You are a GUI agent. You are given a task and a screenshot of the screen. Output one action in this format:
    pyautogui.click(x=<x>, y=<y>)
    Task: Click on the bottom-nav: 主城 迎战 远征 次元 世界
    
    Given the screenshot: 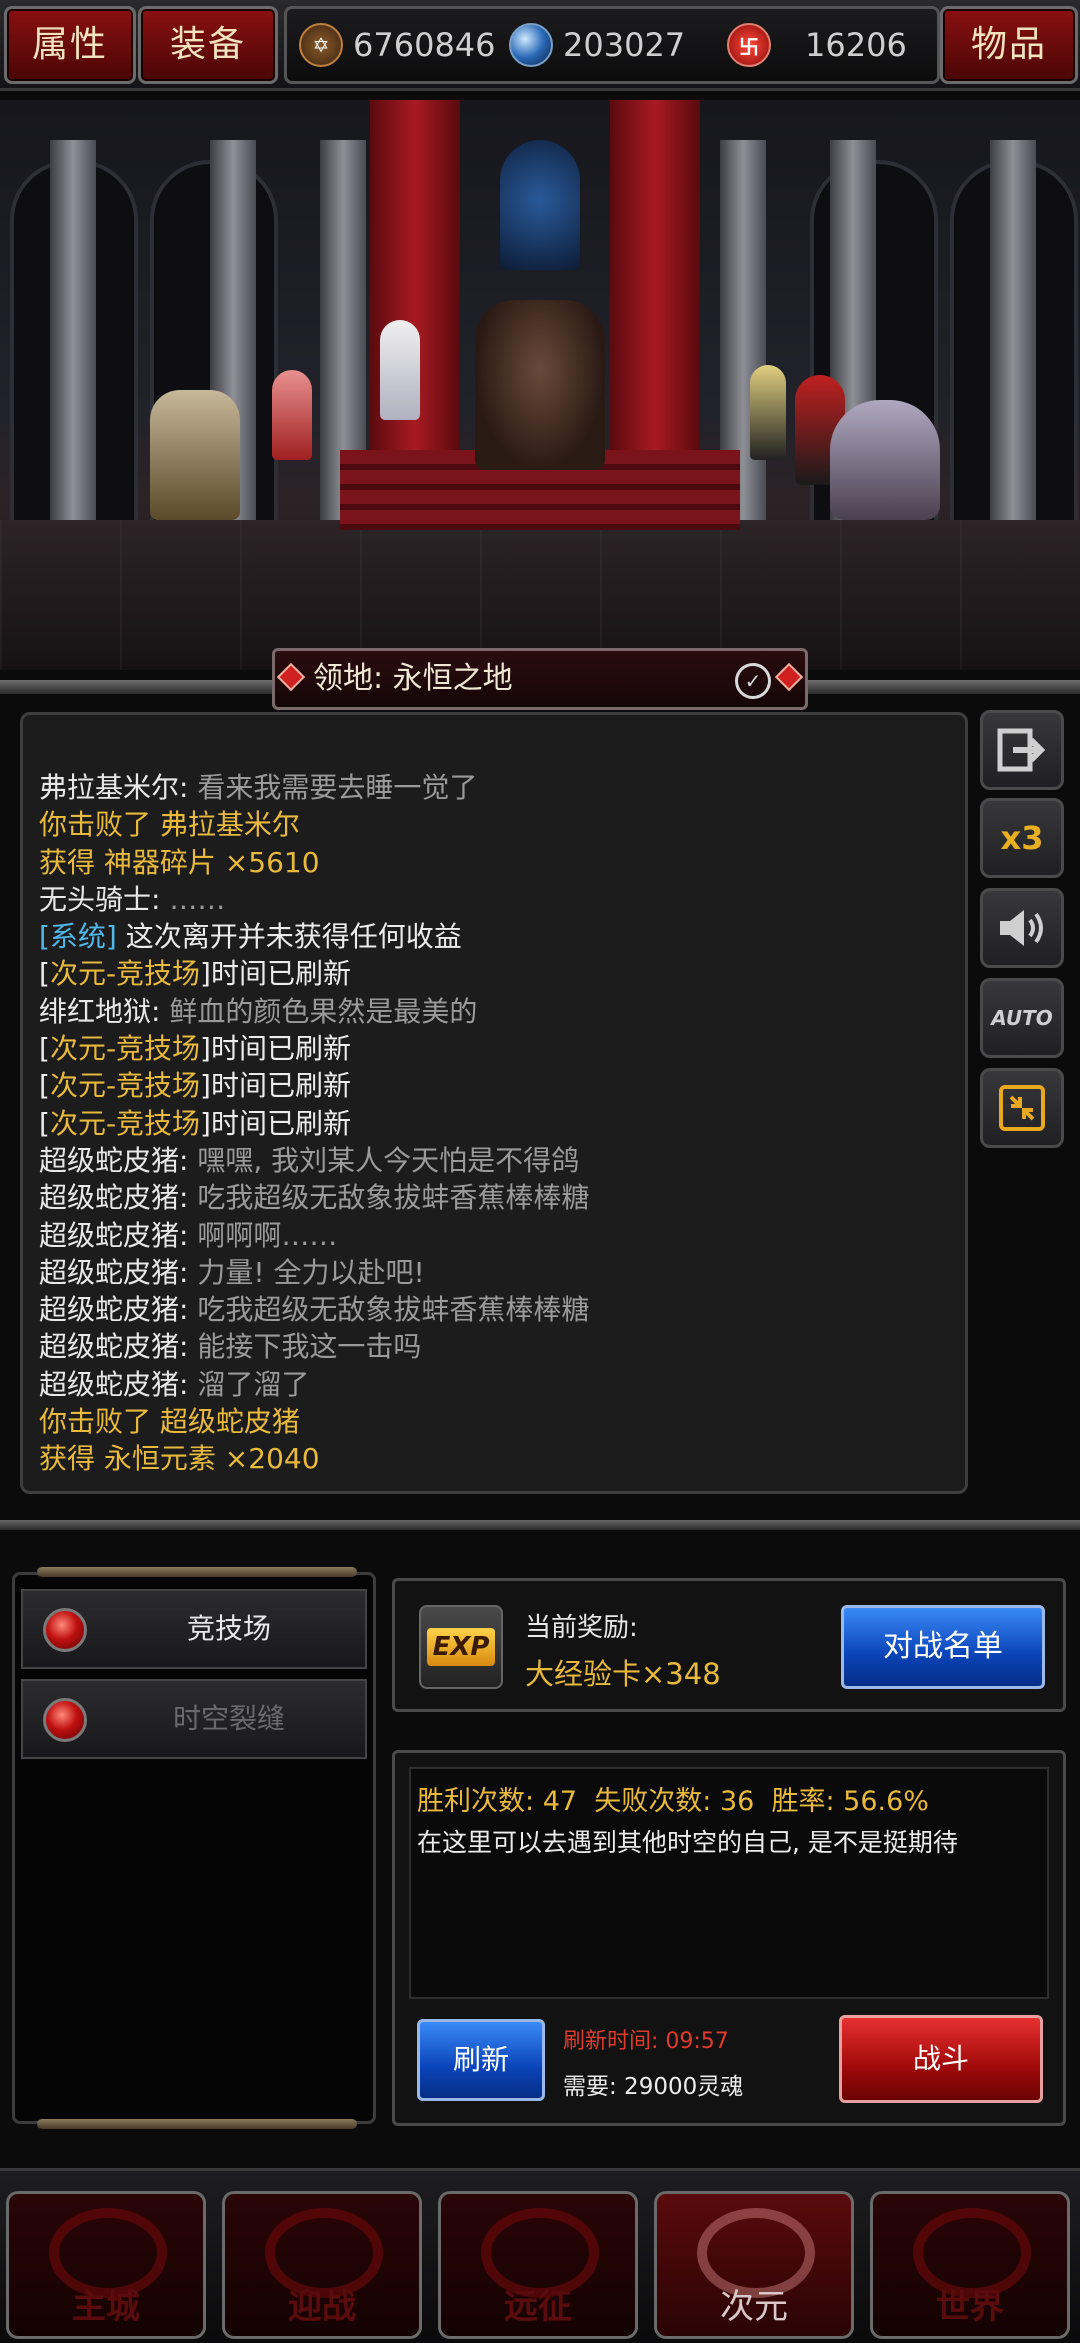 What is the action you would take?
    pyautogui.click(x=540, y=2255)
    